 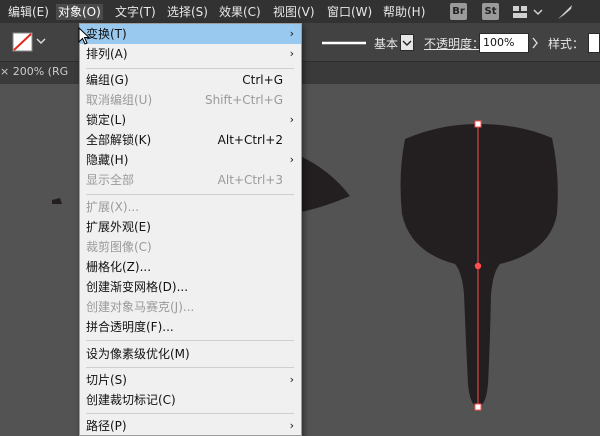 What do you see at coordinates (566, 44) in the screenshot?
I see `style-label: 样式：` at bounding box center [566, 44].